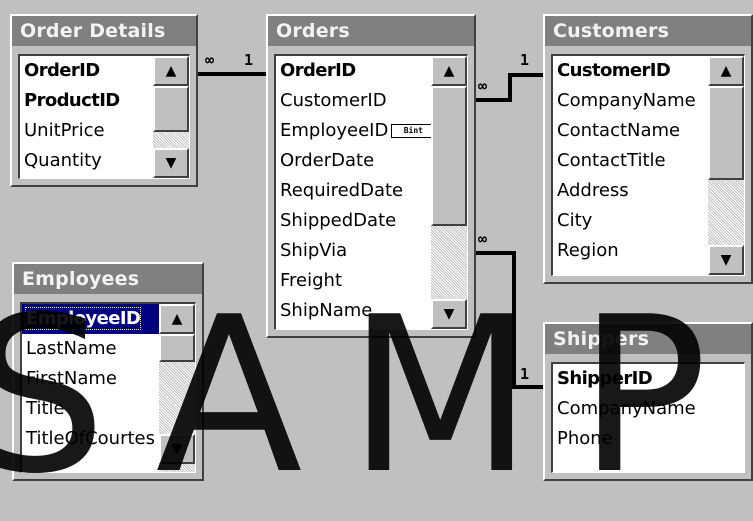 This screenshot has height=521, width=753. What do you see at coordinates (90, 379) in the screenshot?
I see `field-item: FirstName` at bounding box center [90, 379].